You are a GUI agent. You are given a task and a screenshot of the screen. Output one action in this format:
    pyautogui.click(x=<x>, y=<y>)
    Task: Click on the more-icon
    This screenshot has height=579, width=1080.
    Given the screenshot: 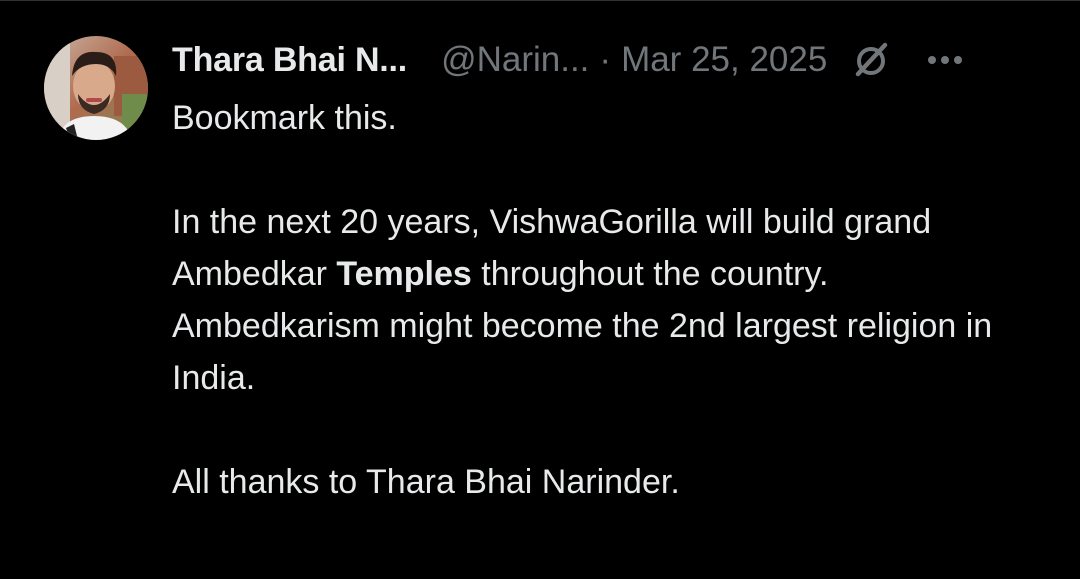 What is the action you would take?
    pyautogui.click(x=945, y=60)
    